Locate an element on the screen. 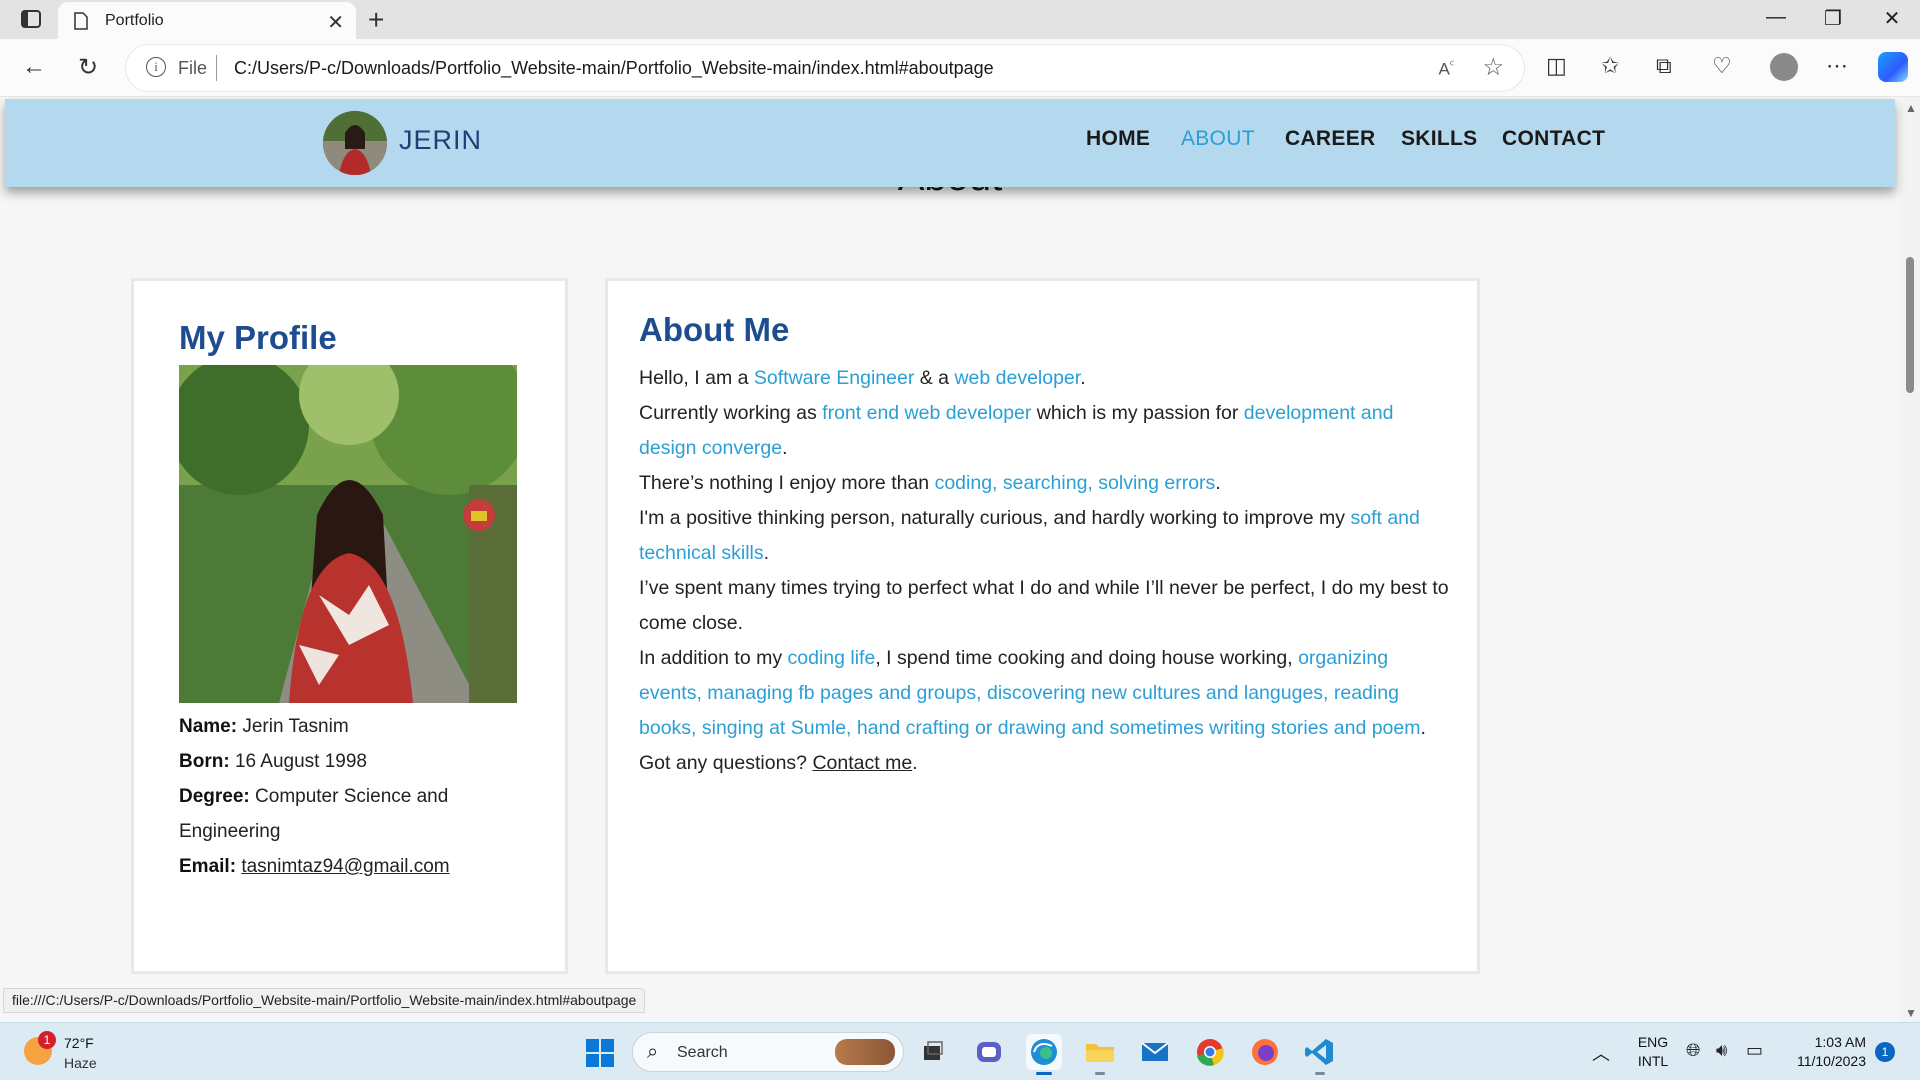 The height and width of the screenshot is (1080, 1920). nav-career: CAREER is located at coordinates (1330, 139).